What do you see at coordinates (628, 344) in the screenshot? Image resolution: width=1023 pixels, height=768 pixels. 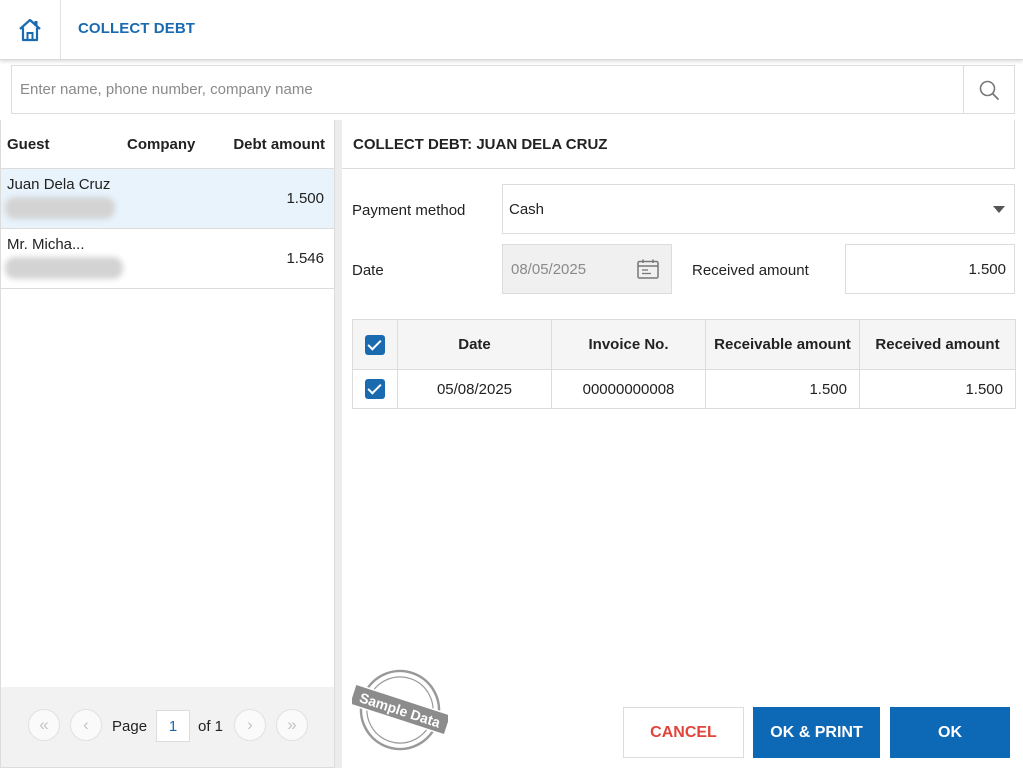 I see `column-header-invoice-no: Invoice No.` at bounding box center [628, 344].